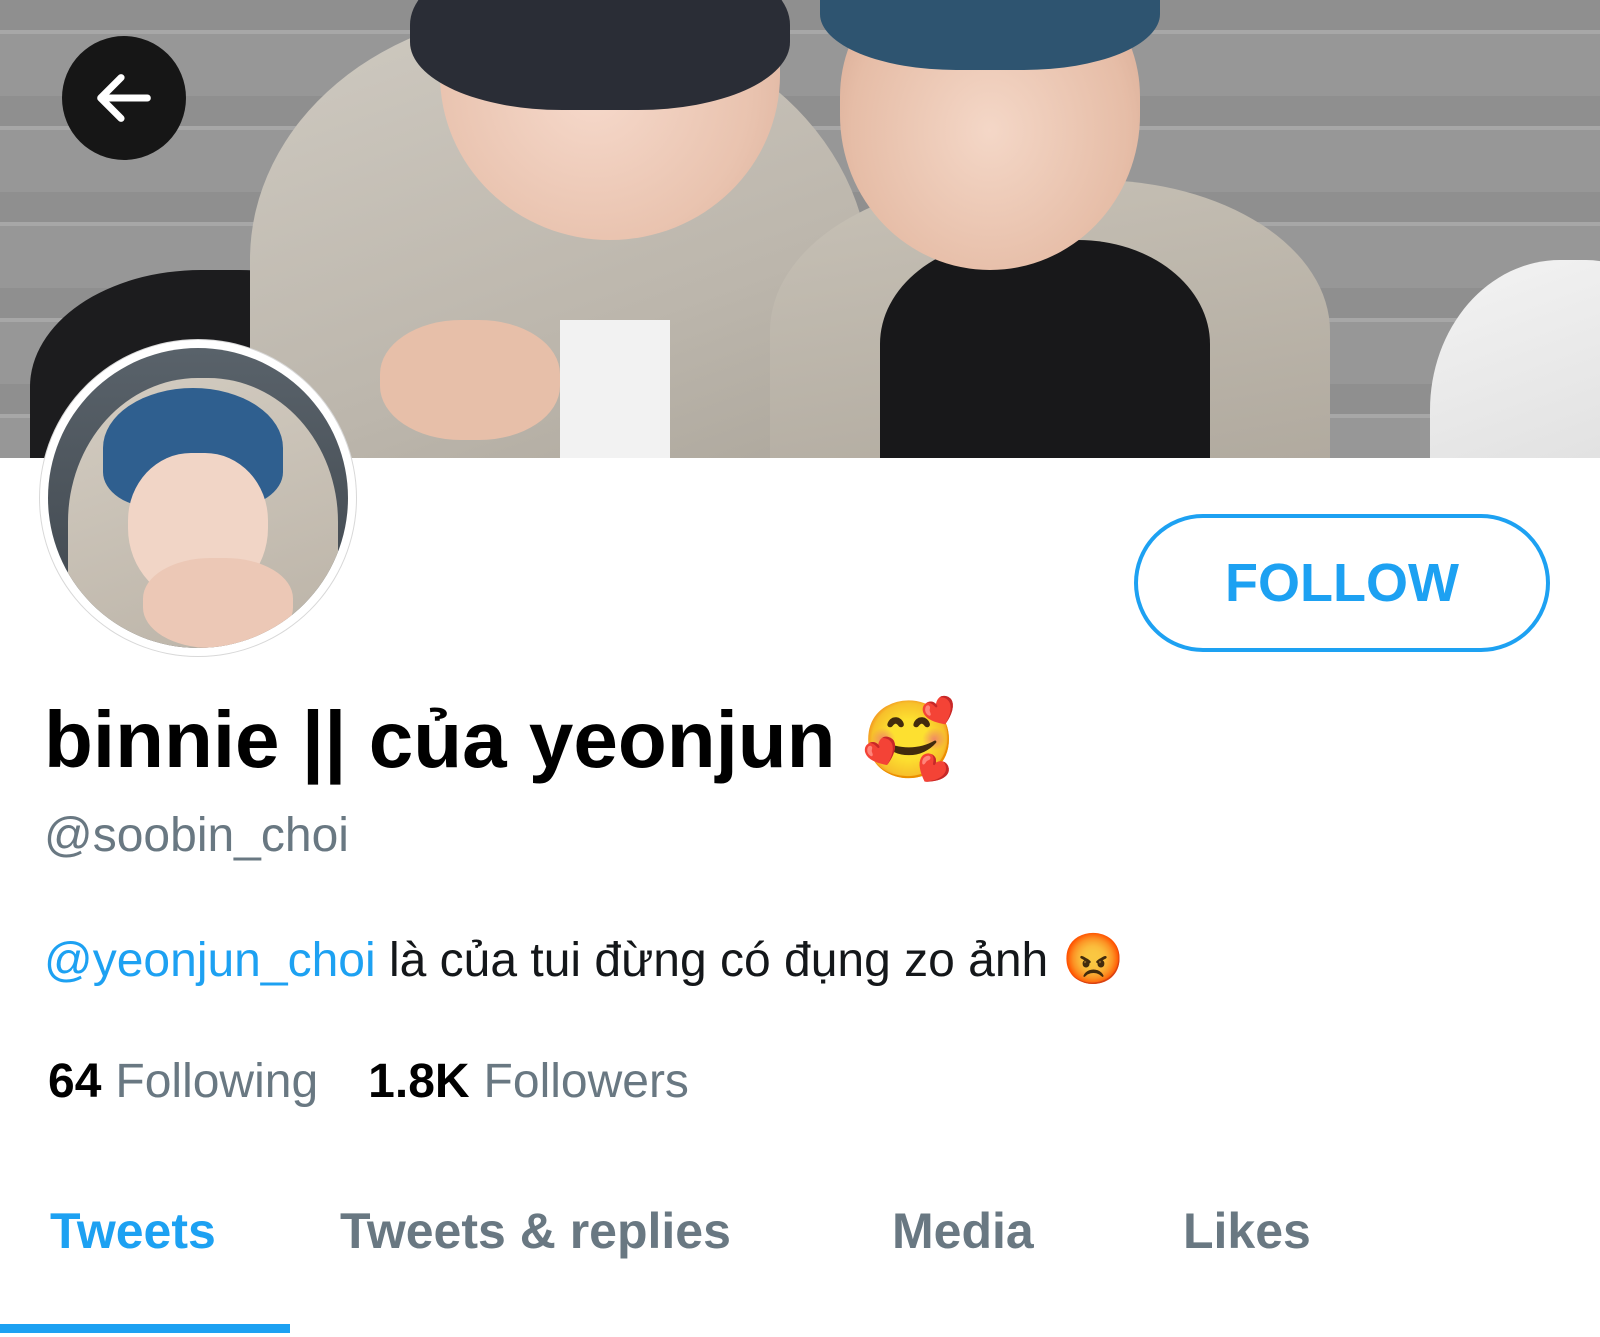 This screenshot has height=1337, width=1600. I want to click on smiling-face-with-hearts-icon: 🥰, so click(909, 740).